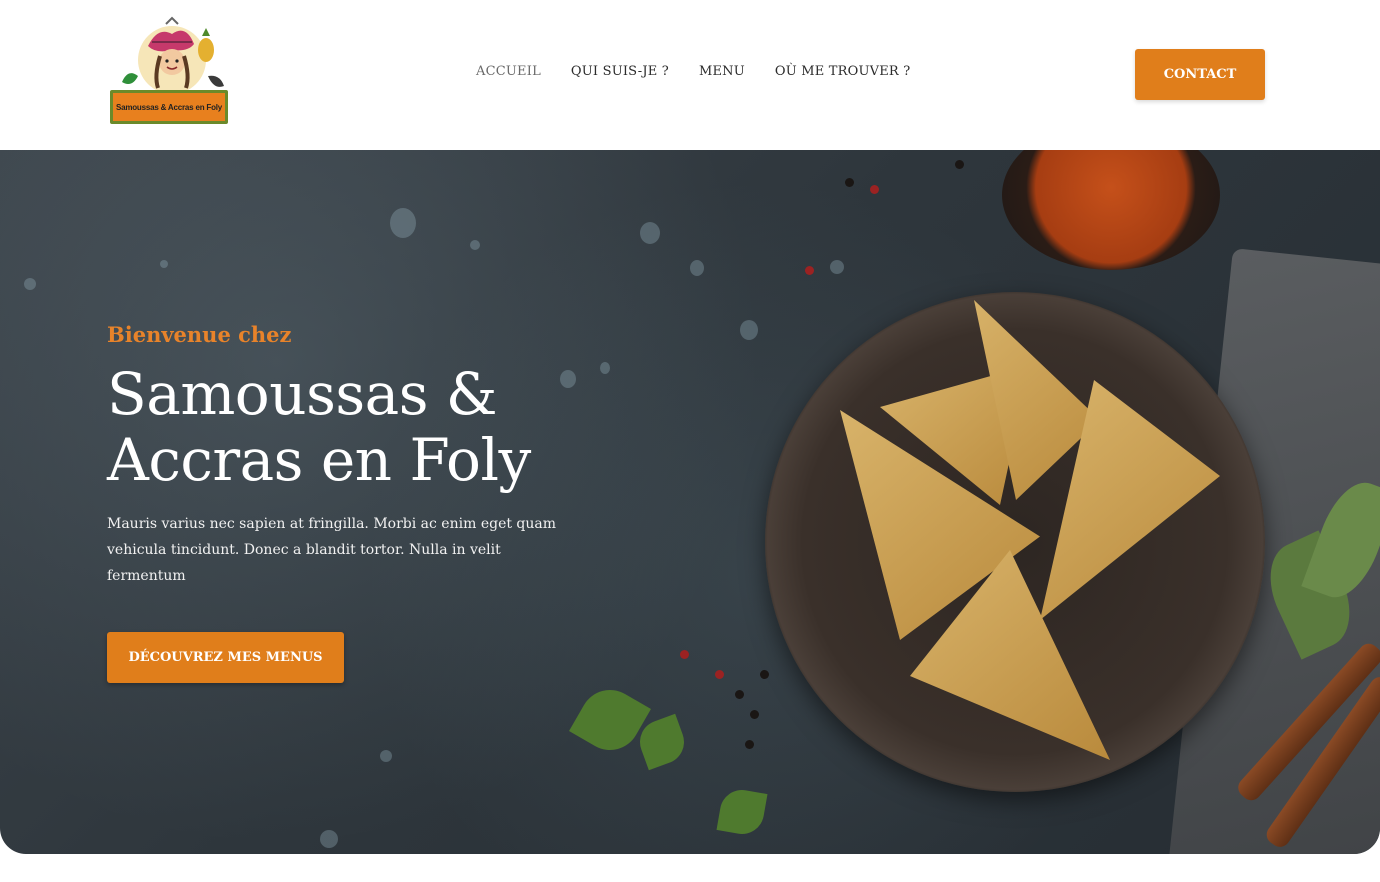 The image size is (1380, 882). I want to click on hero-title-line-2: Accras en Foly, so click(319, 460).